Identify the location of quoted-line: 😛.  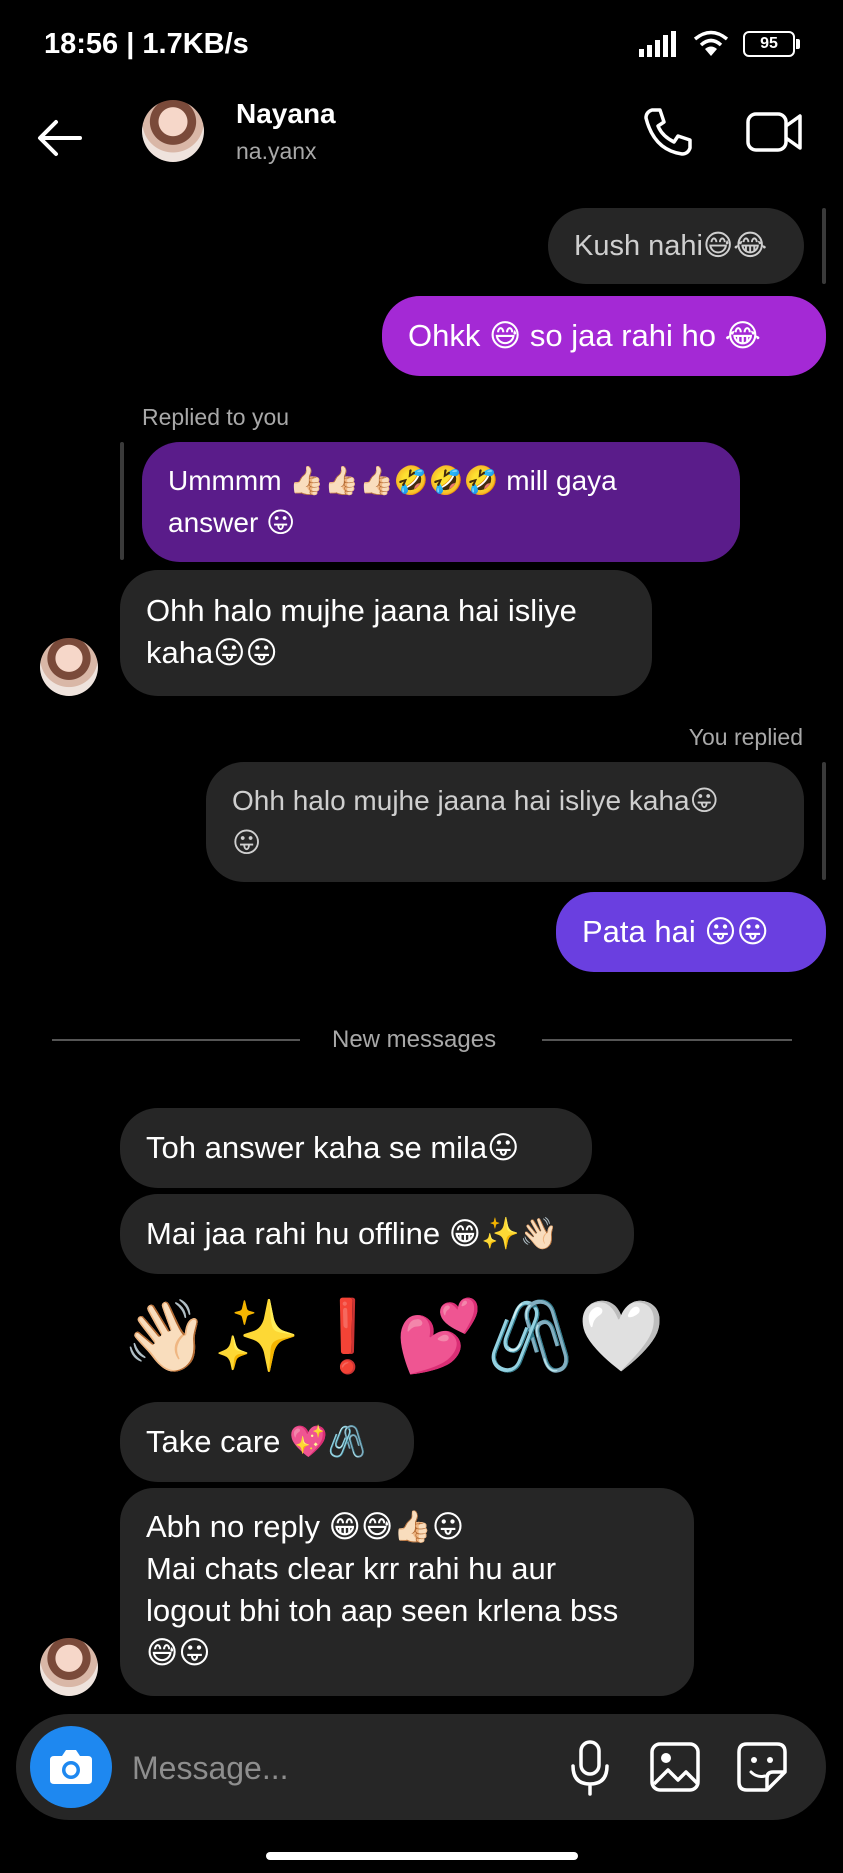
(247, 842).